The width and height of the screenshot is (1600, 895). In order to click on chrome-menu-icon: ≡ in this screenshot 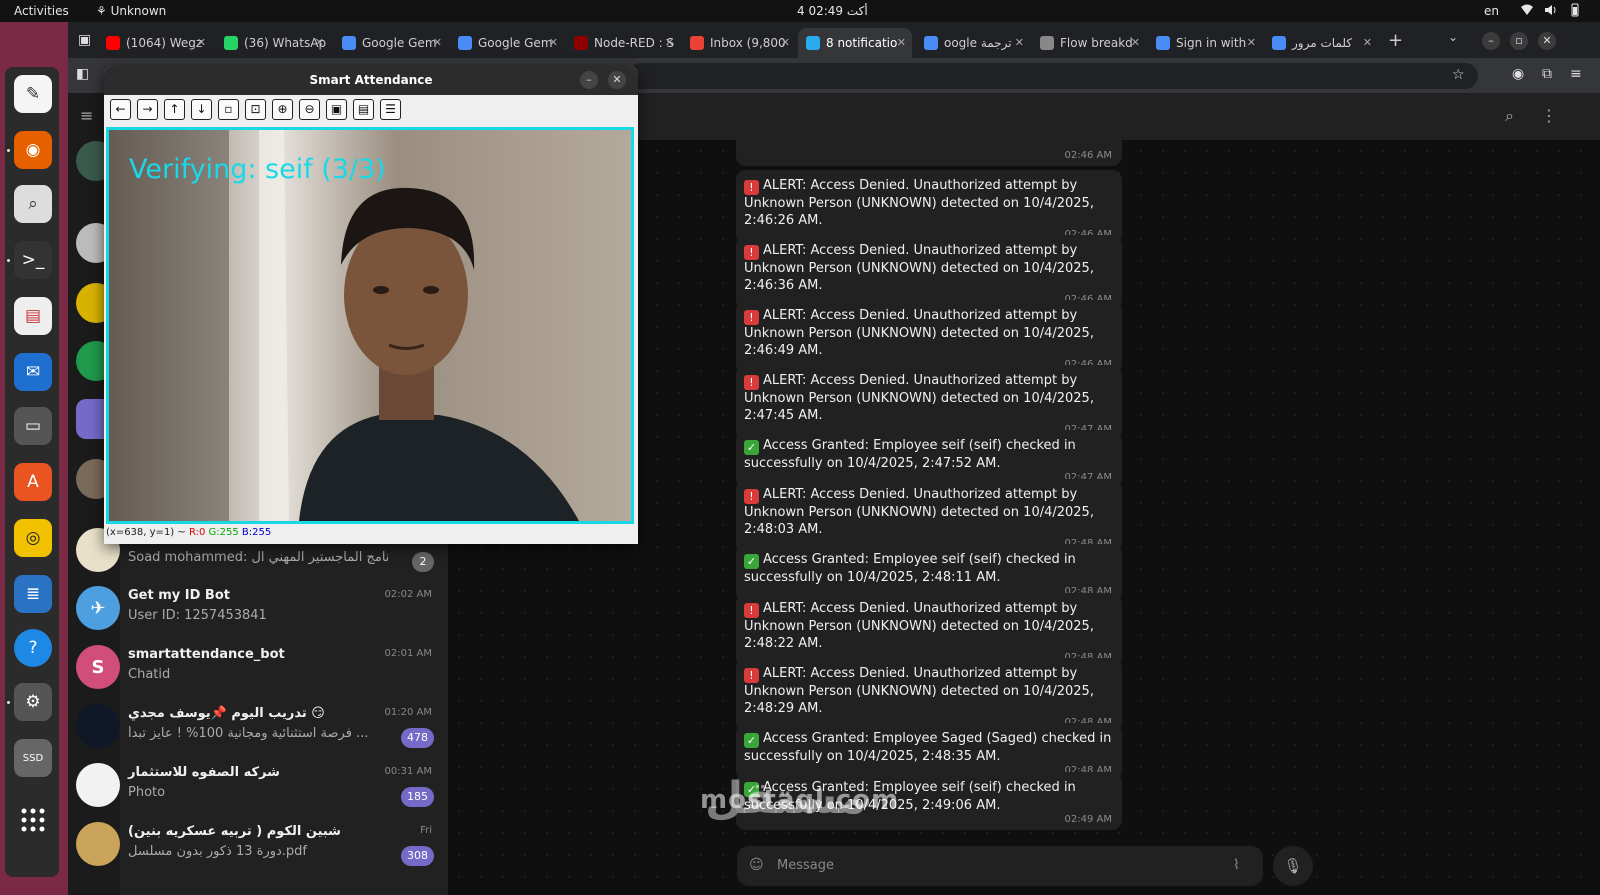, I will do `click(1576, 74)`.